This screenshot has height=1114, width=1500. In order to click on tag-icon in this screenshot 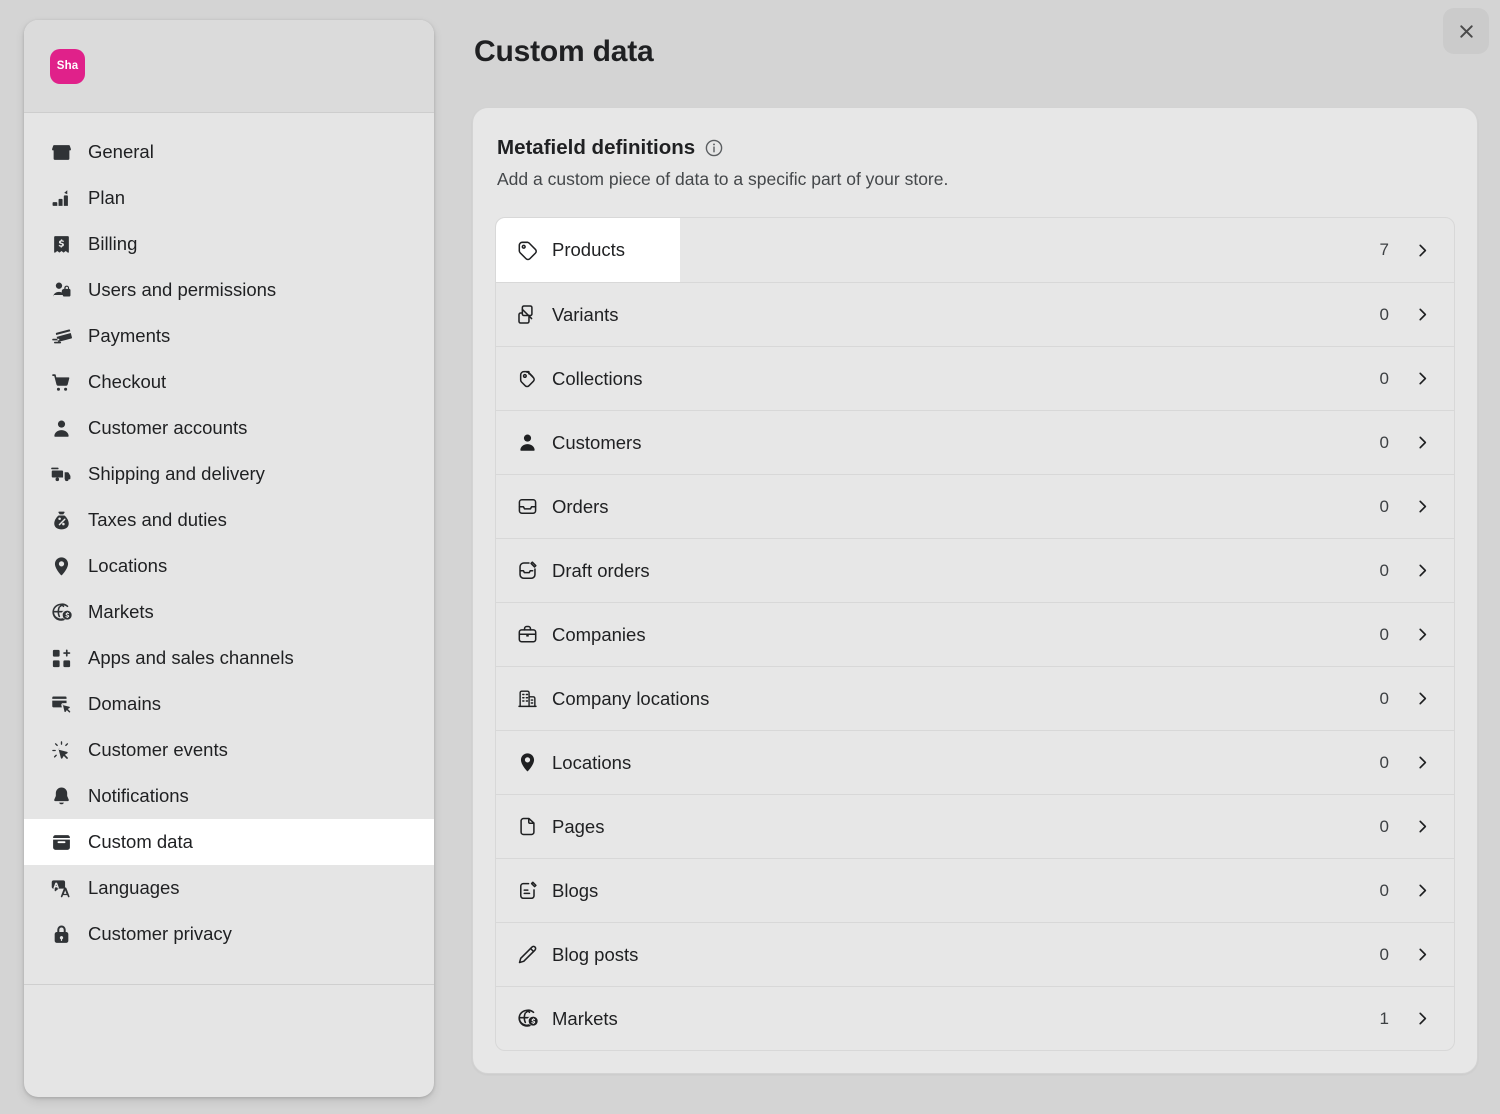, I will do `click(527, 250)`.